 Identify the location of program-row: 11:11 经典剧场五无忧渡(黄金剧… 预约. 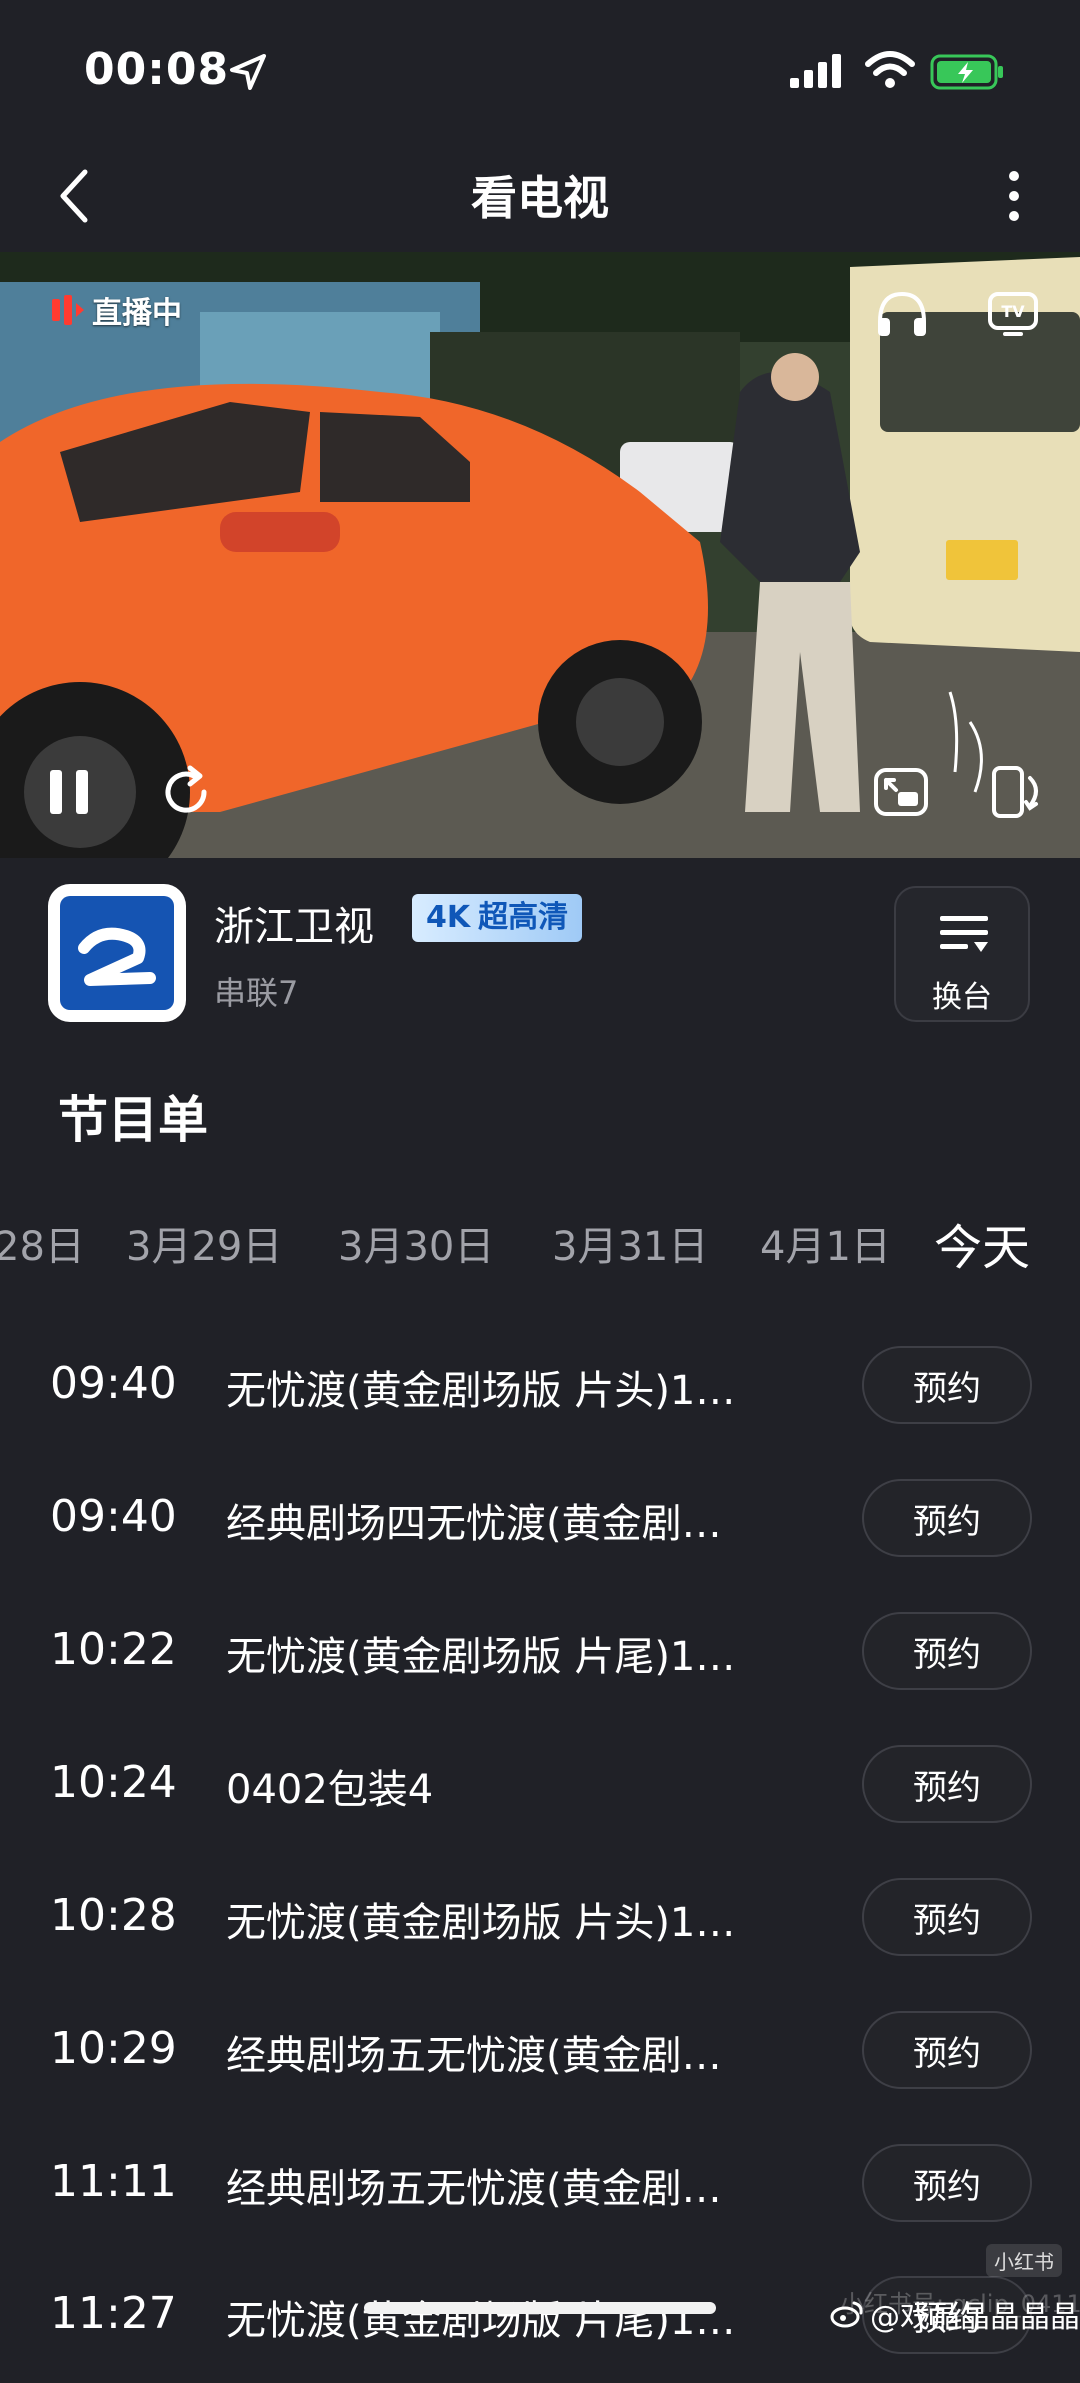
(540, 2184).